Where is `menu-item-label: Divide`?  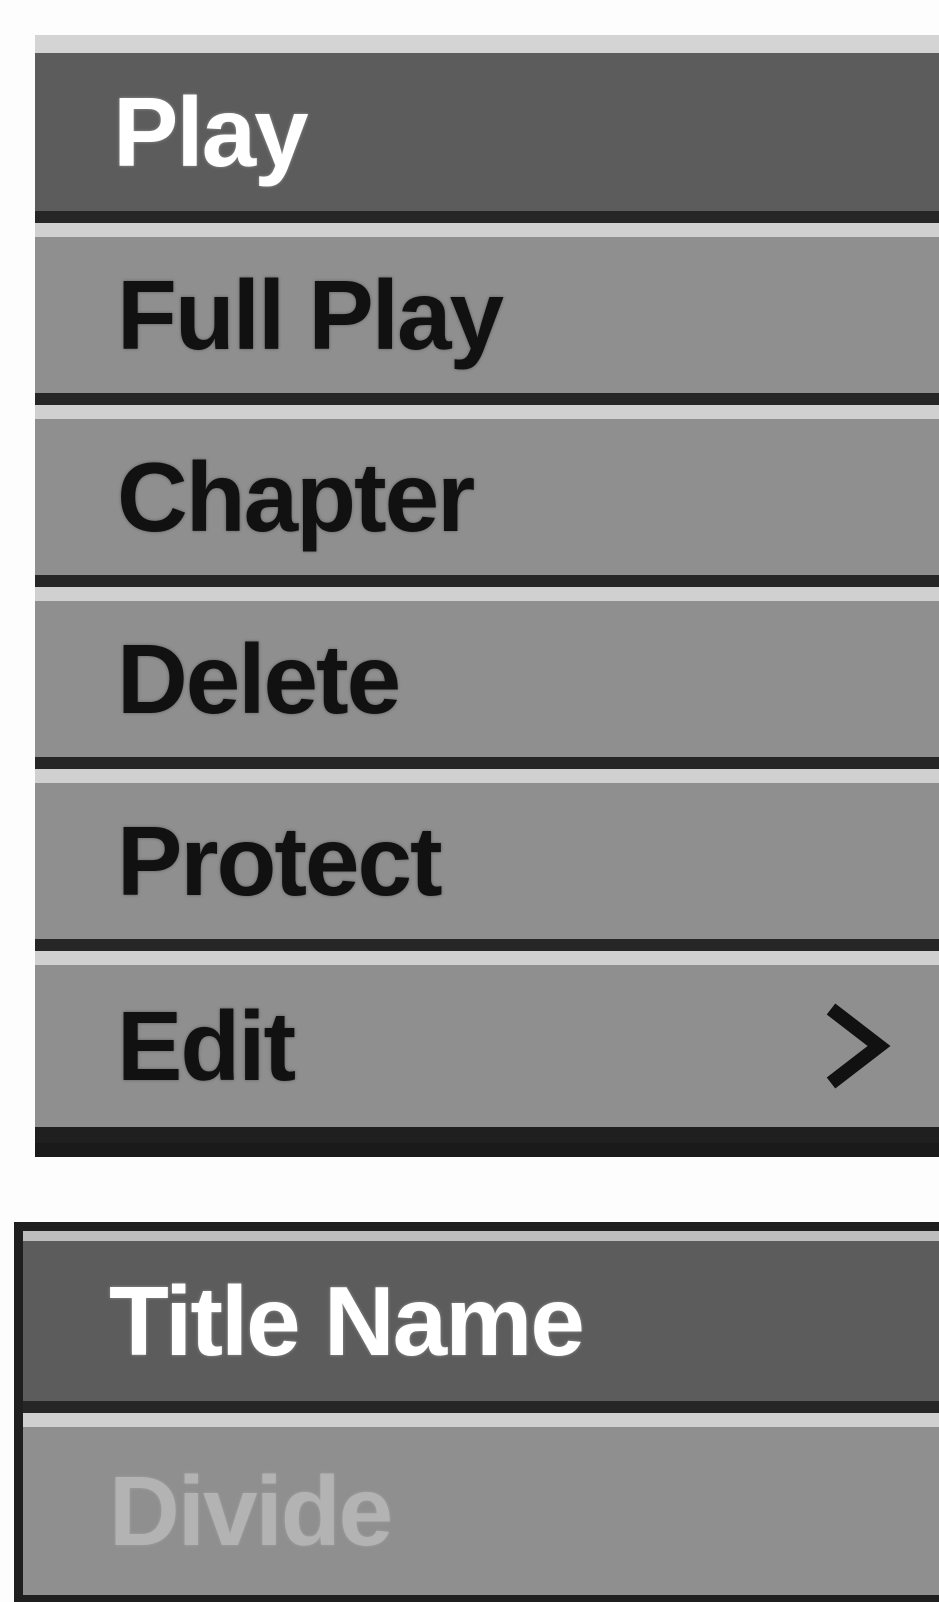
menu-item-label: Divide is located at coordinates (251, 1510).